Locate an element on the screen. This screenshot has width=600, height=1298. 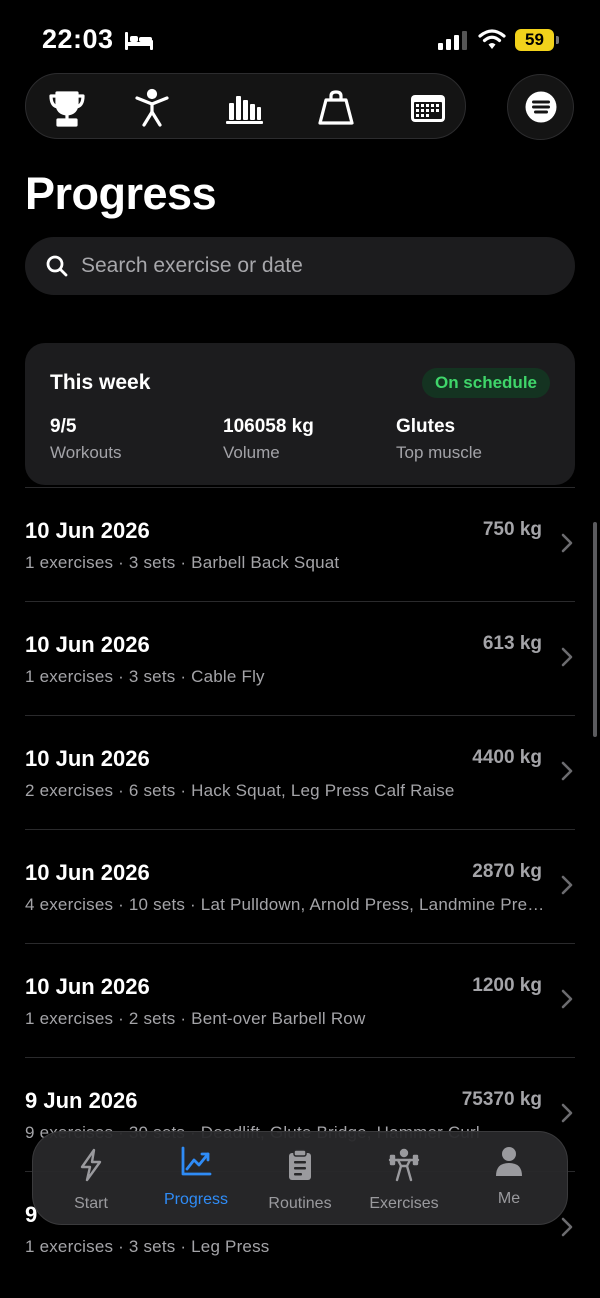
body-figure-icon is located at coordinates (152, 108).